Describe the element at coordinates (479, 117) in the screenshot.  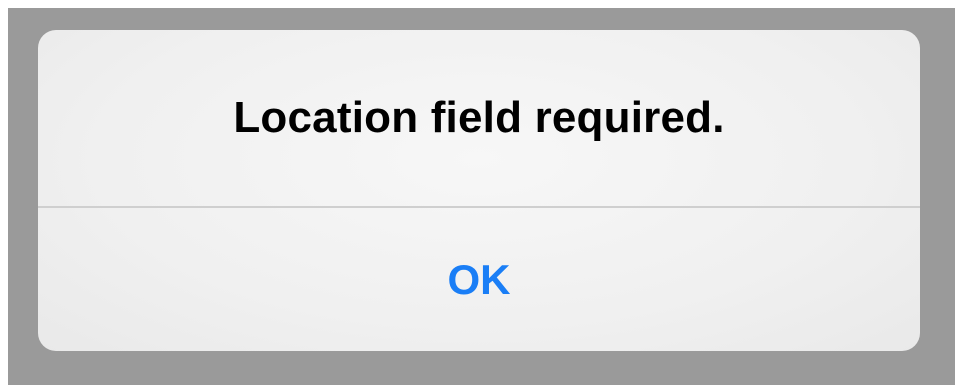
I see `alert-message: Location field required.` at that location.